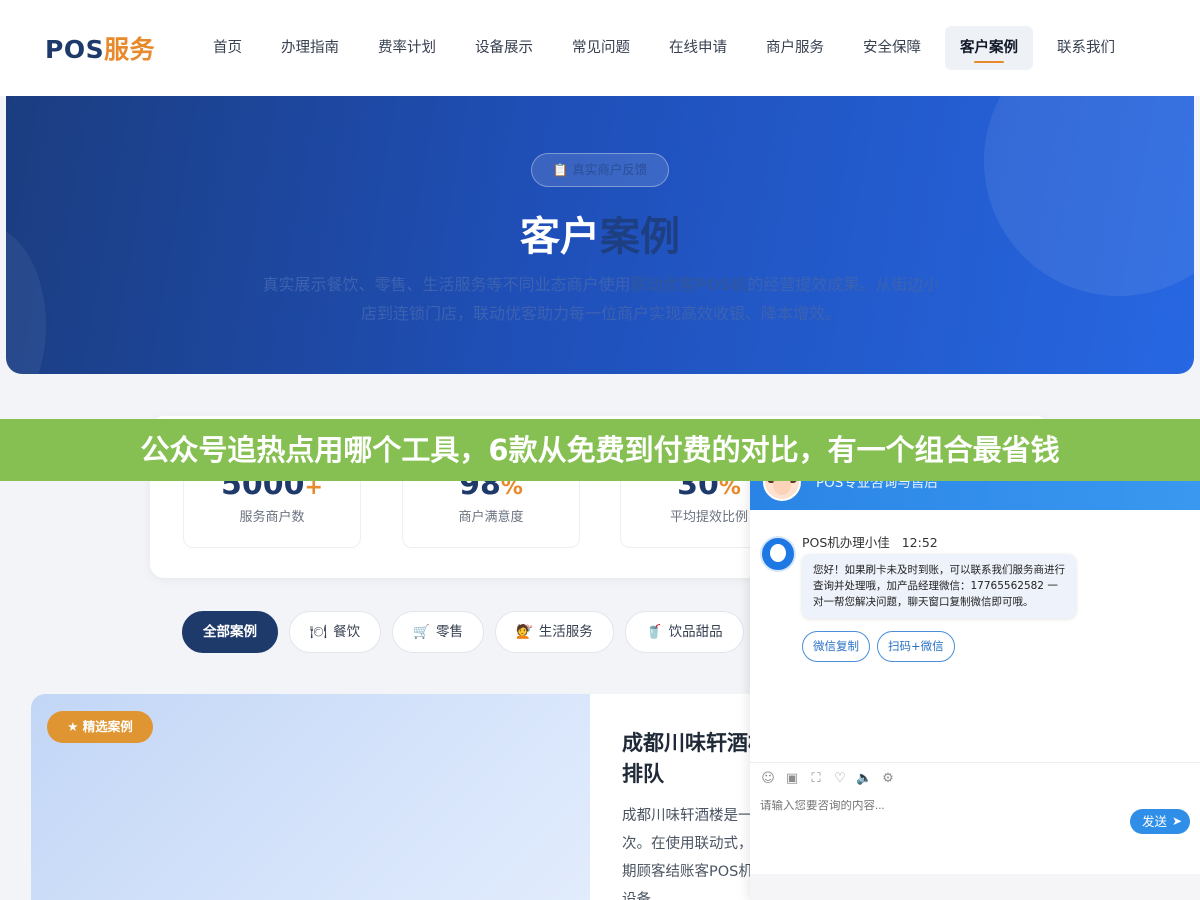 The height and width of the screenshot is (900, 1200). What do you see at coordinates (989, 48) in the screenshot?
I see `nav-cases: 客户案例` at bounding box center [989, 48].